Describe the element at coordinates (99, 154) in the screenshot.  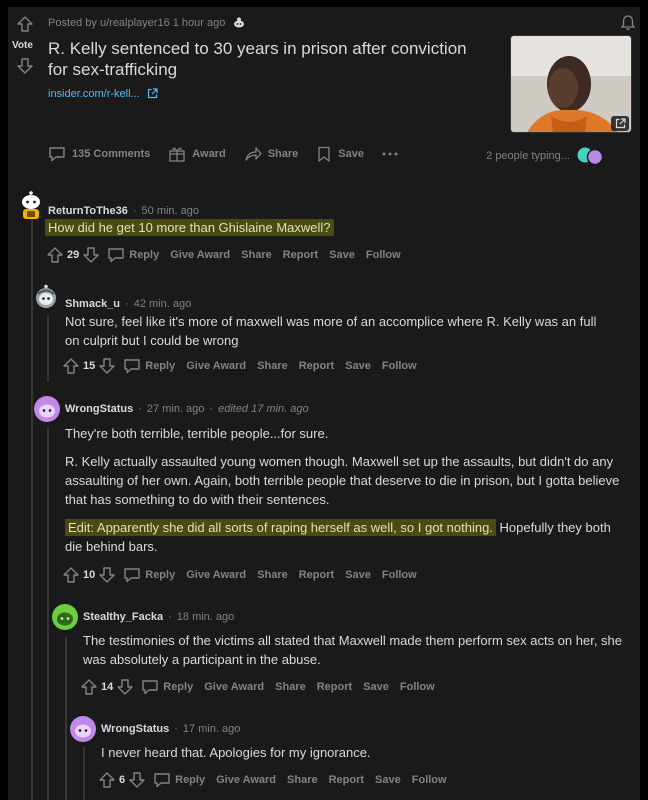
I see `comments-button: 135 Comments` at that location.